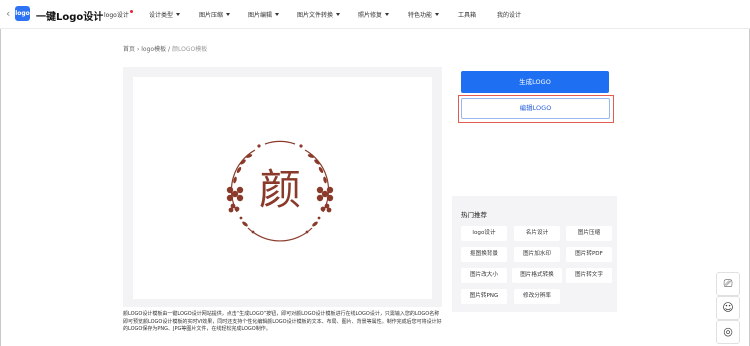 The image size is (750, 346). What do you see at coordinates (728, 332) in the screenshot?
I see `support-icon: ◎` at bounding box center [728, 332].